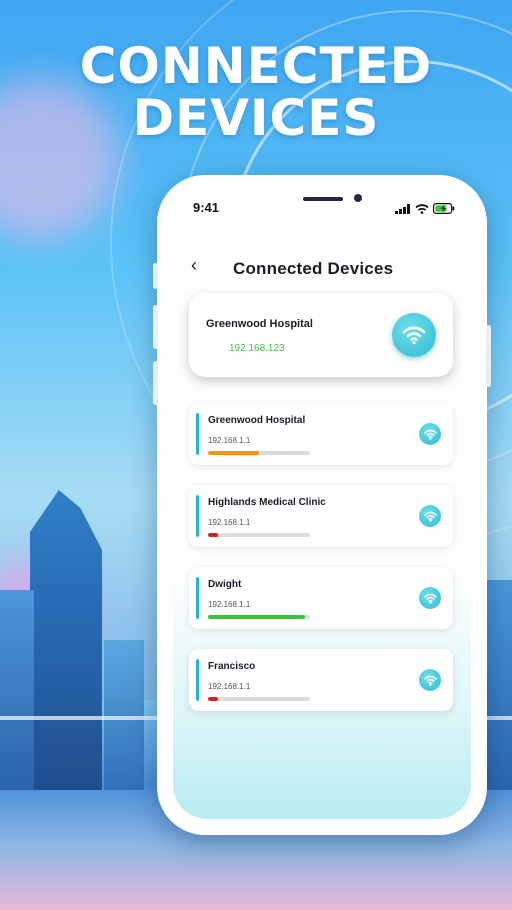  What do you see at coordinates (256, 118) in the screenshot?
I see `headline-line-2: DEVICES` at bounding box center [256, 118].